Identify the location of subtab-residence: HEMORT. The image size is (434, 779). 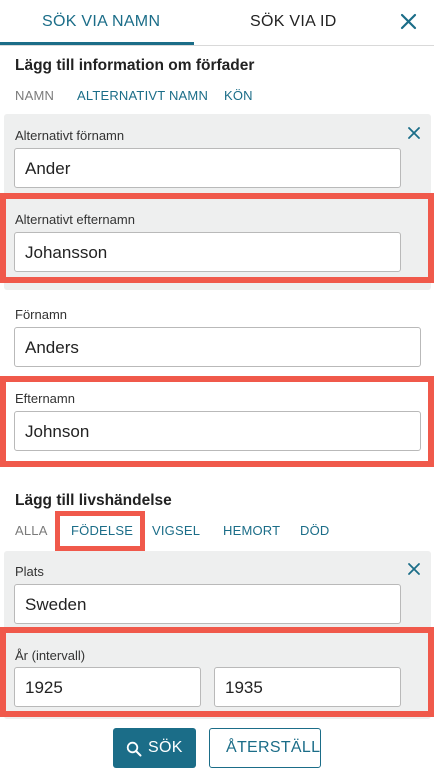
(251, 530).